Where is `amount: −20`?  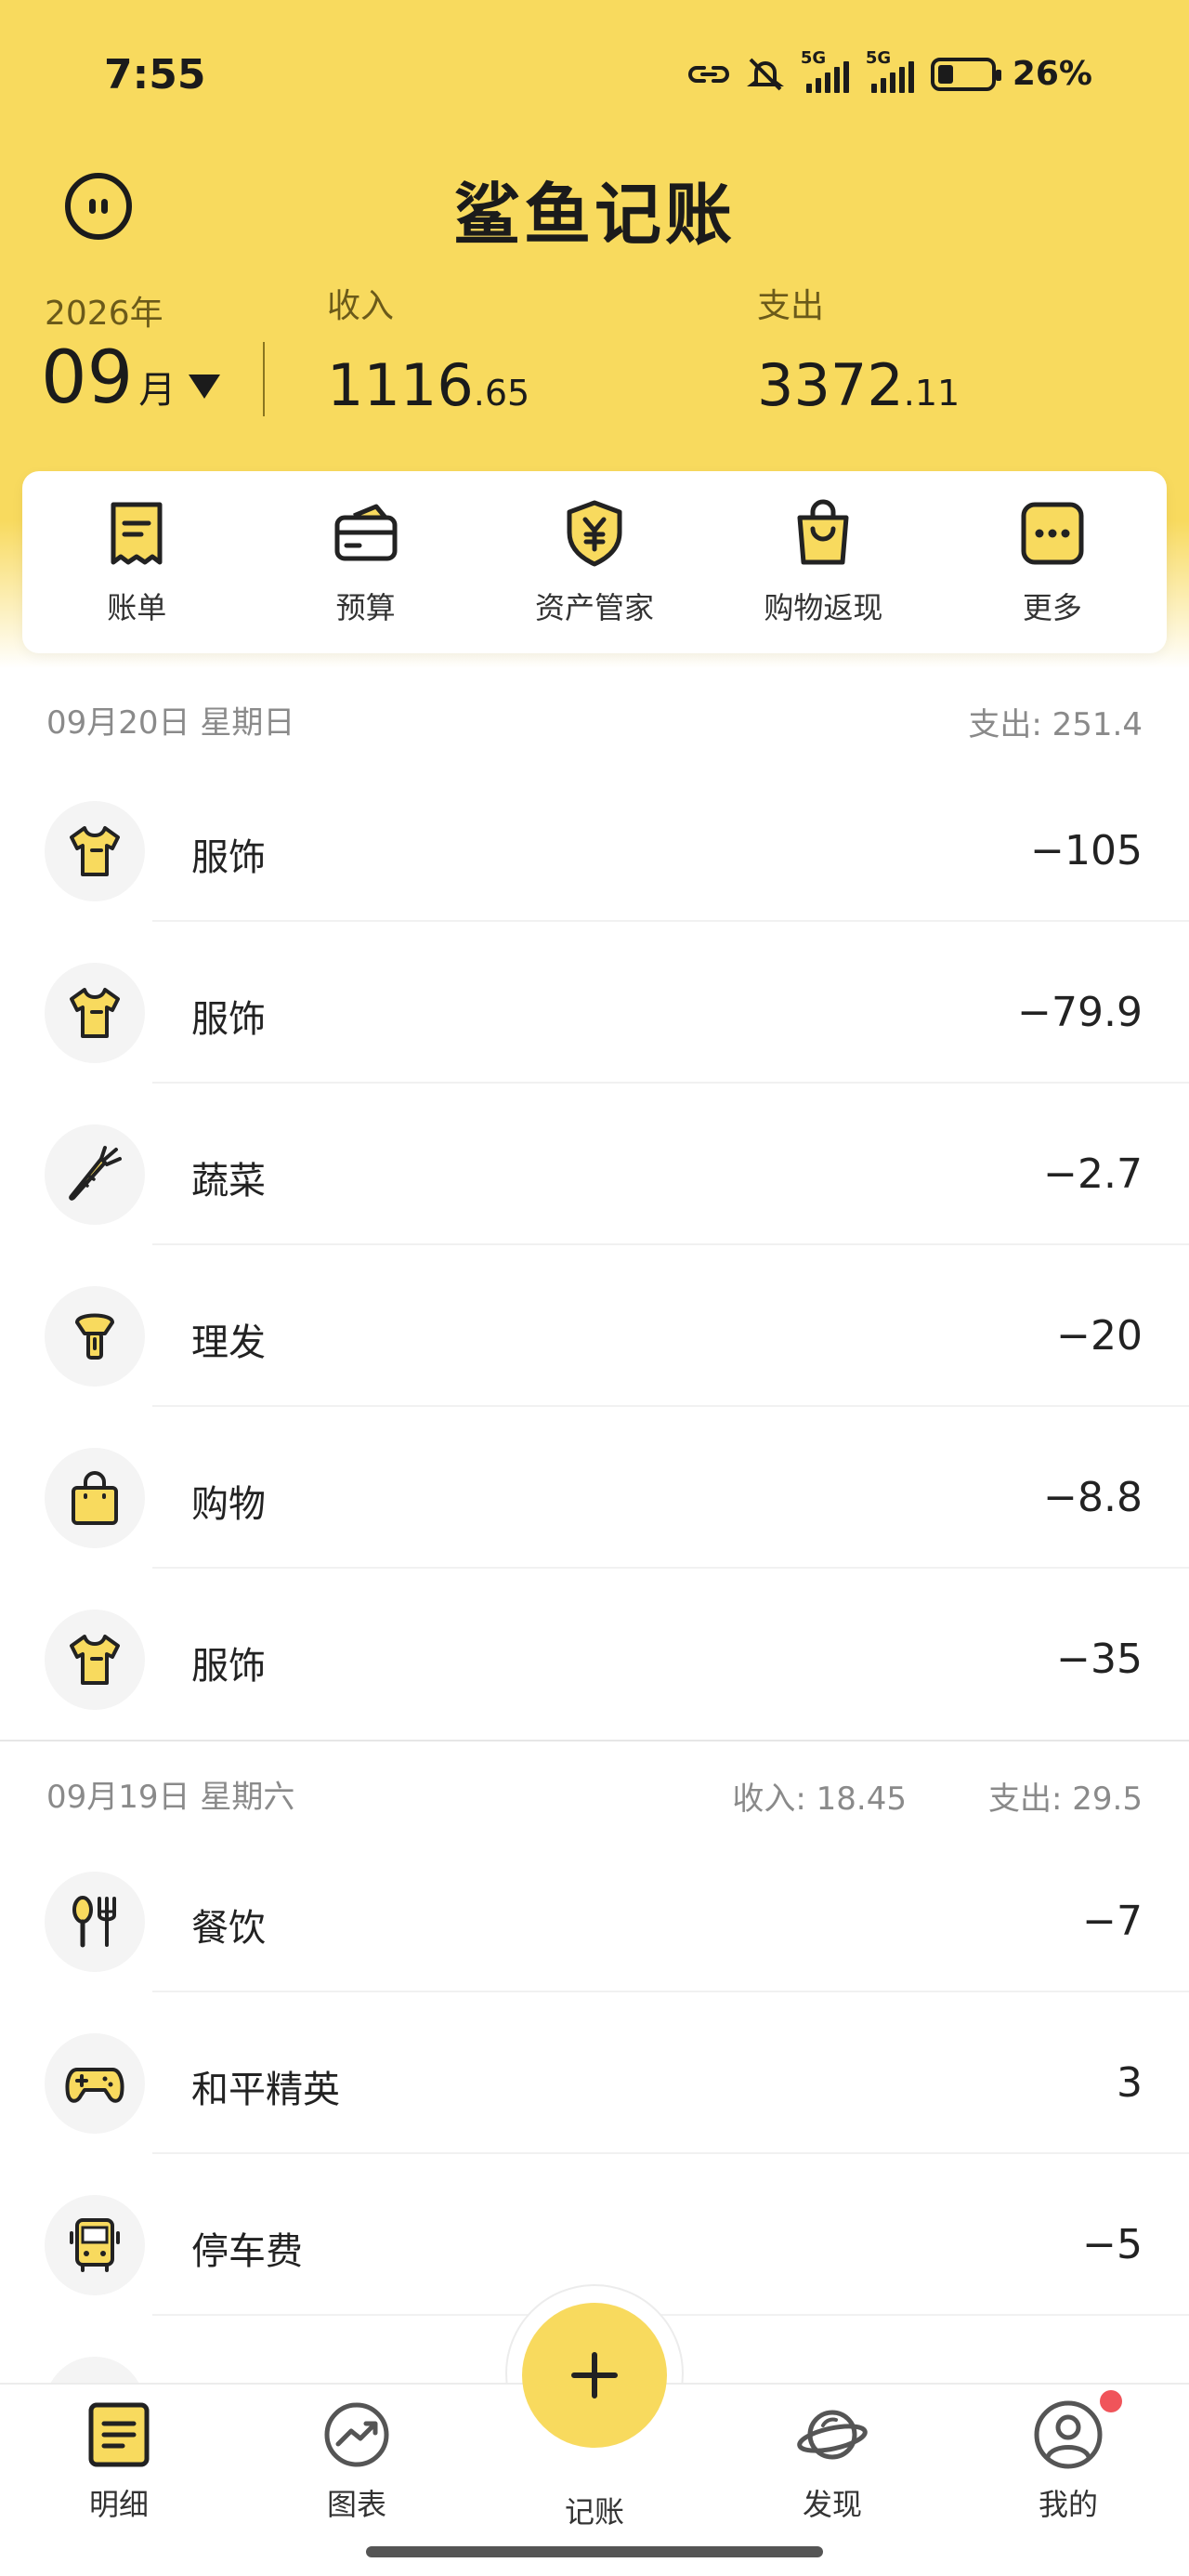
amount: −20 is located at coordinates (1099, 1336).